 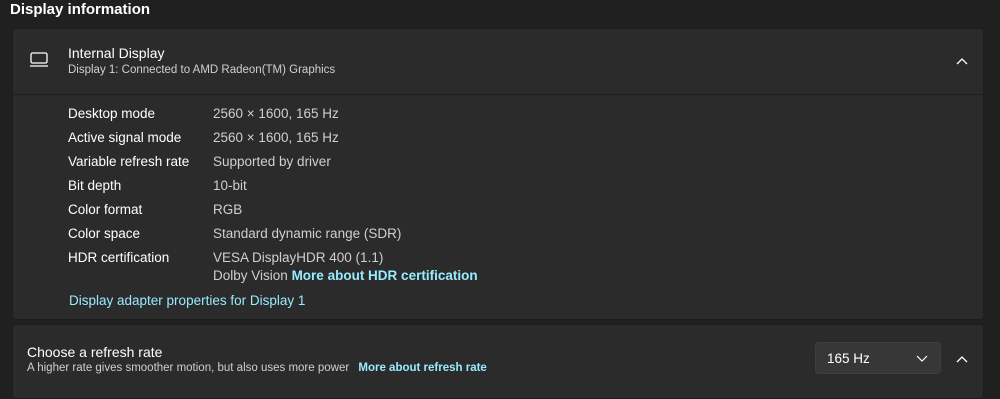 I want to click on collapse-refresh-button, so click(x=962, y=359).